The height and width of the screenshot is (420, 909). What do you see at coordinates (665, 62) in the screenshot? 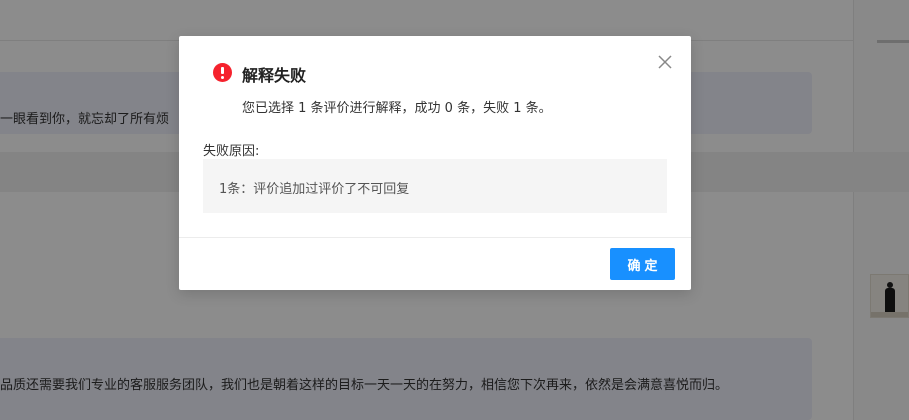
I see `close-icon` at bounding box center [665, 62].